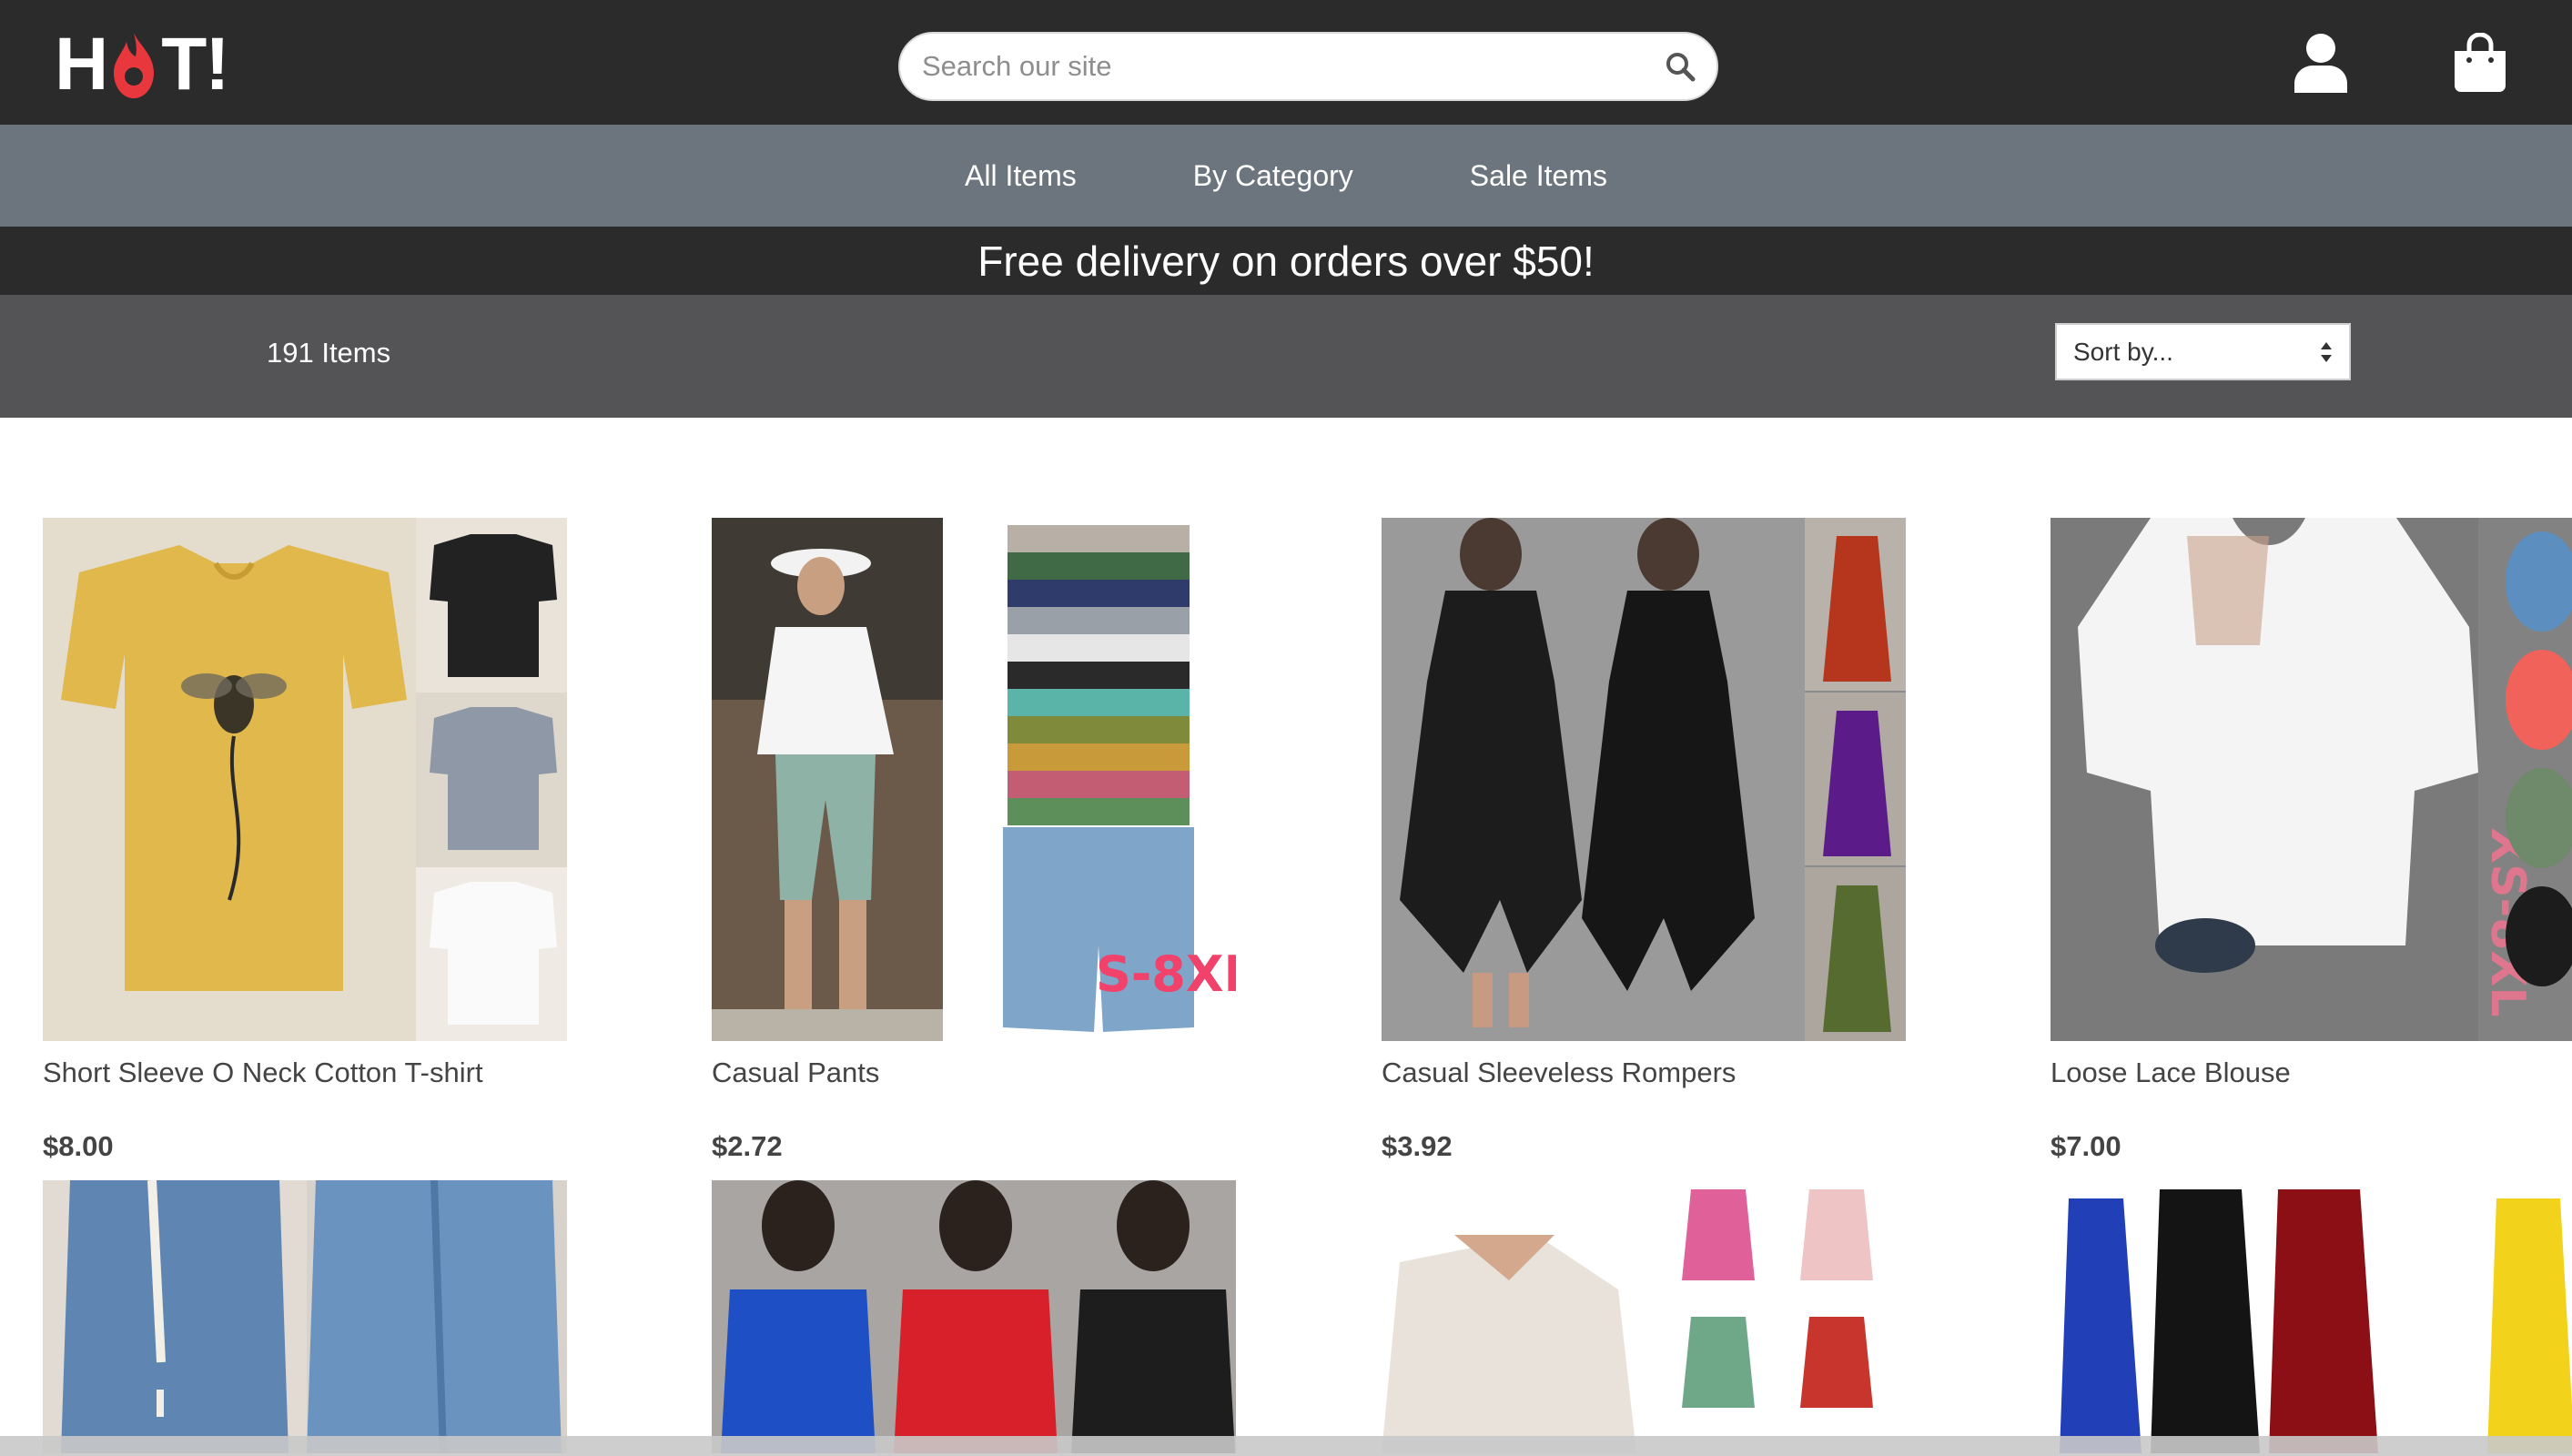 This screenshot has width=2572, height=1456. What do you see at coordinates (1417, 1146) in the screenshot?
I see `product-price: $3.92` at bounding box center [1417, 1146].